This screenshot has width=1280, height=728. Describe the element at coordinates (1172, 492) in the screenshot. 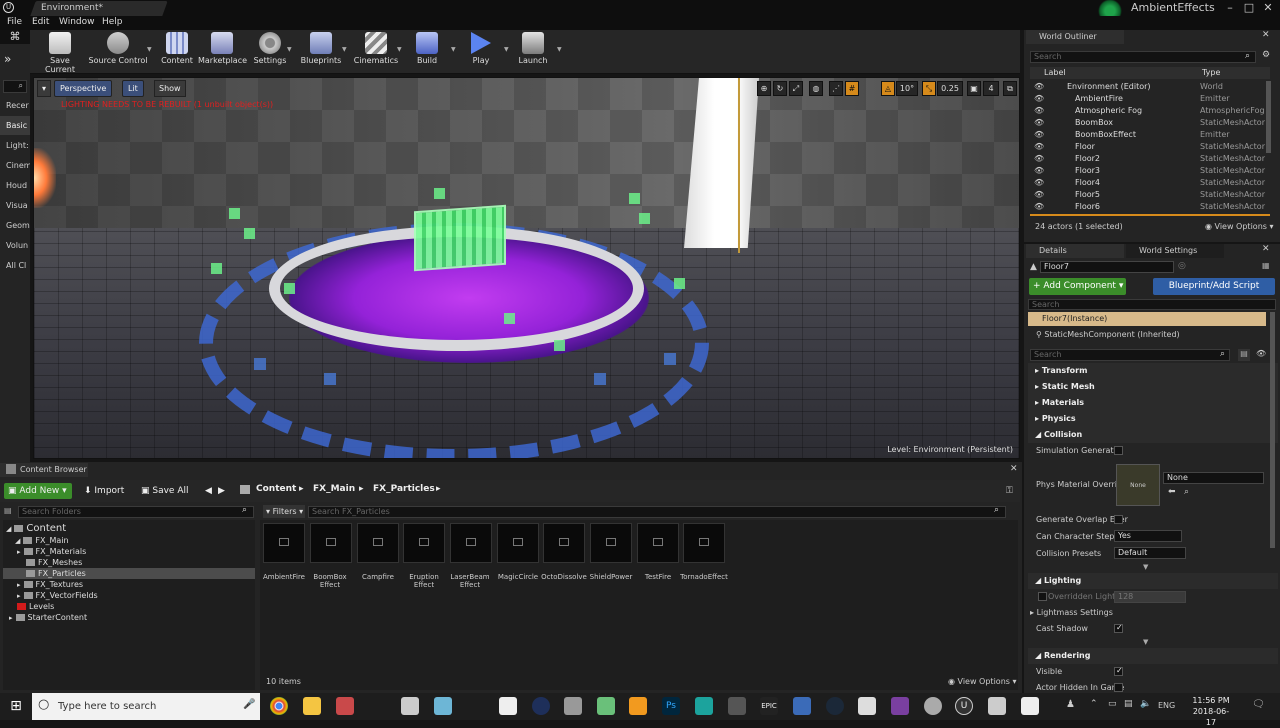

I see `use-selected-arrow-icon: ⬅` at that location.